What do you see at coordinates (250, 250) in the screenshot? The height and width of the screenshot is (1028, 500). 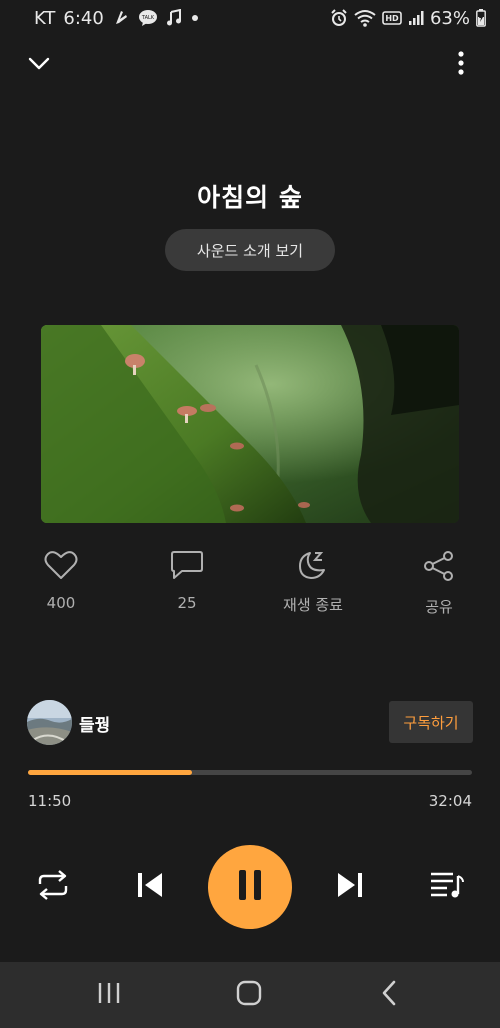 I see `sound-intro-button: 사운드 소개 보기` at bounding box center [250, 250].